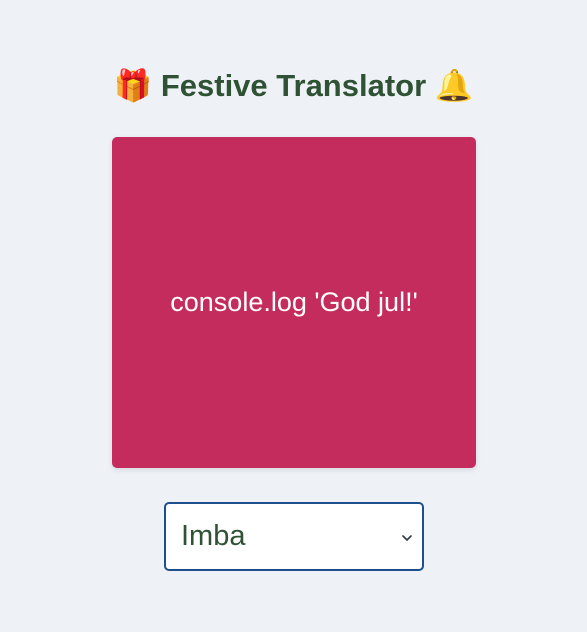  I want to click on page-title-text: Festive Translator, so click(293, 85).